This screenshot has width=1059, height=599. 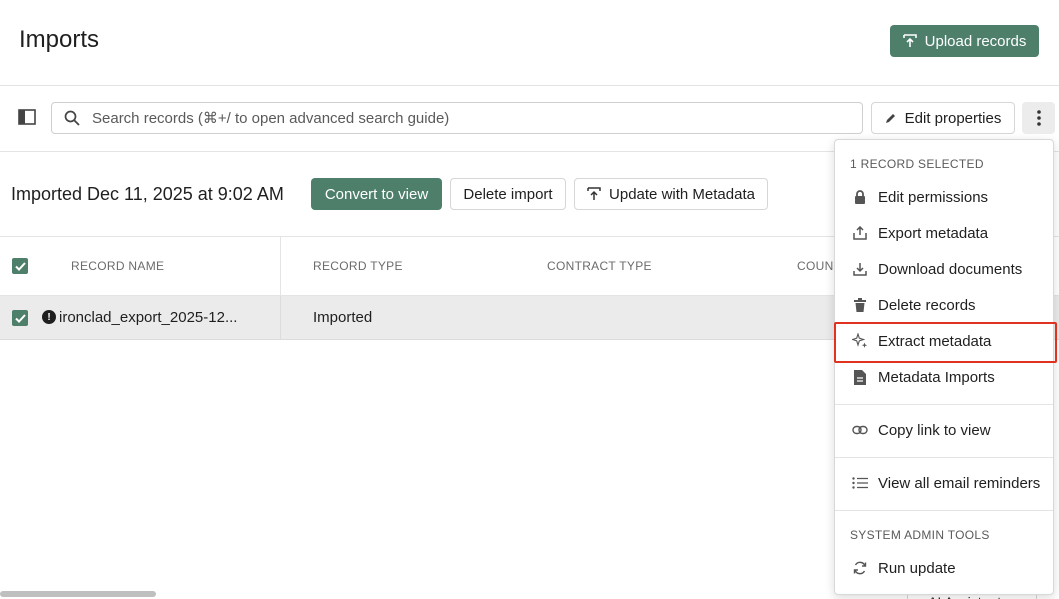 I want to click on upload-records-button: Upload records, so click(x=964, y=41).